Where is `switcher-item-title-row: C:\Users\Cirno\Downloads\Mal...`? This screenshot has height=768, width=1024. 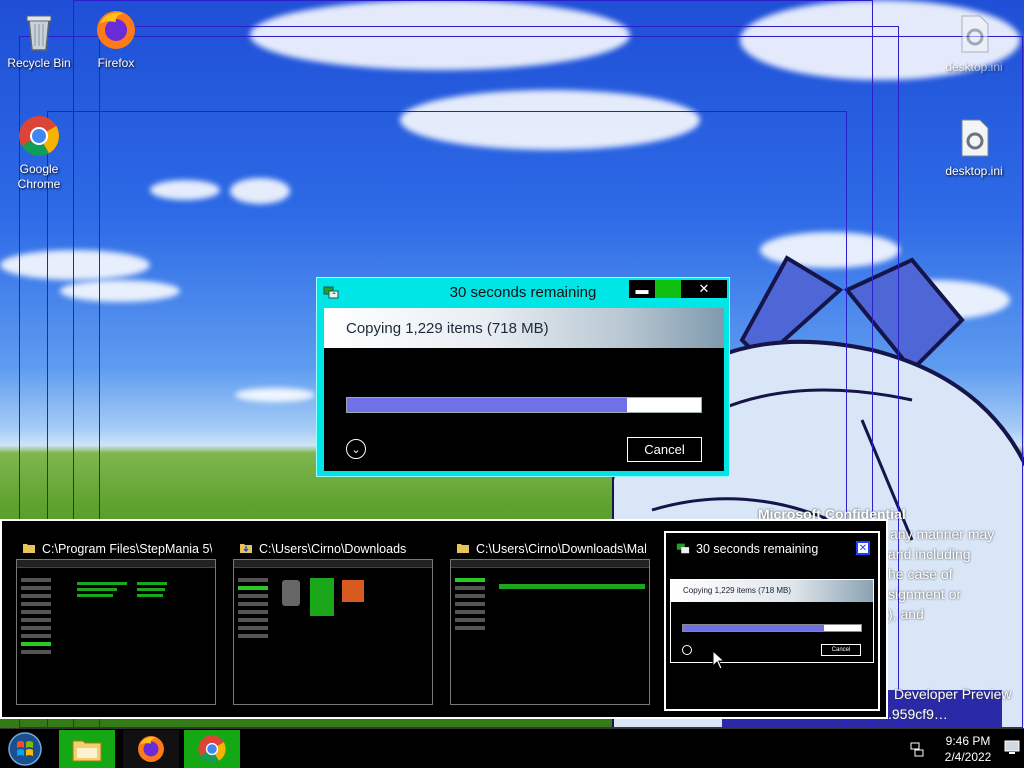
switcher-item-title-row: C:\Users\Cirno\Downloads\Mal... is located at coordinates (551, 548).